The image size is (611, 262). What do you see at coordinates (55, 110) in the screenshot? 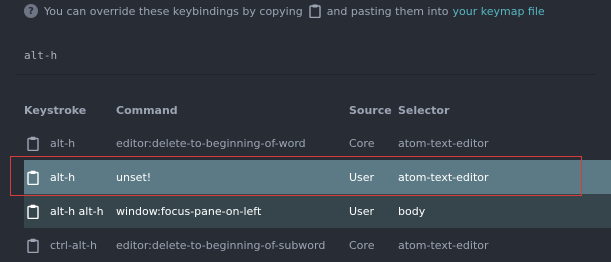
I see `column-header-keystroke: Keystroke` at bounding box center [55, 110].